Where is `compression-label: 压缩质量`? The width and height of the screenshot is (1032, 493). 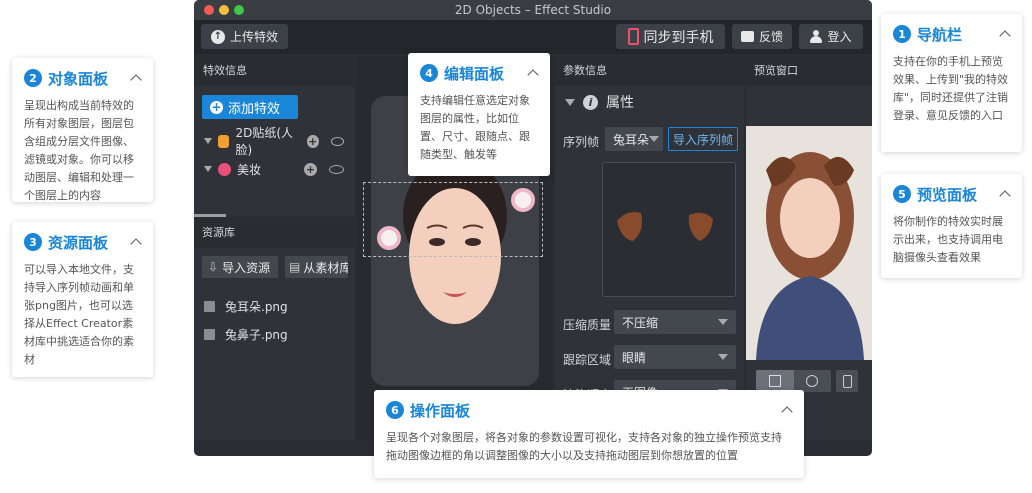
compression-label: 压缩质量 is located at coordinates (587, 325).